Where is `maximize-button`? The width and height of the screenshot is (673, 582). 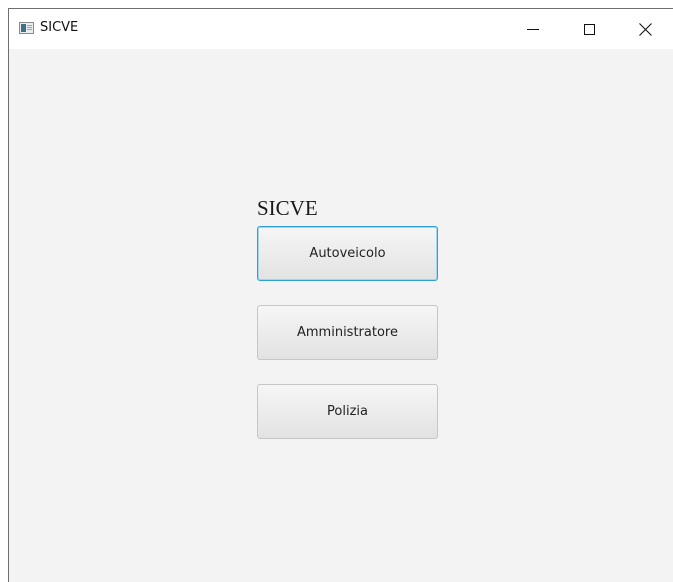 maximize-button is located at coordinates (589, 29).